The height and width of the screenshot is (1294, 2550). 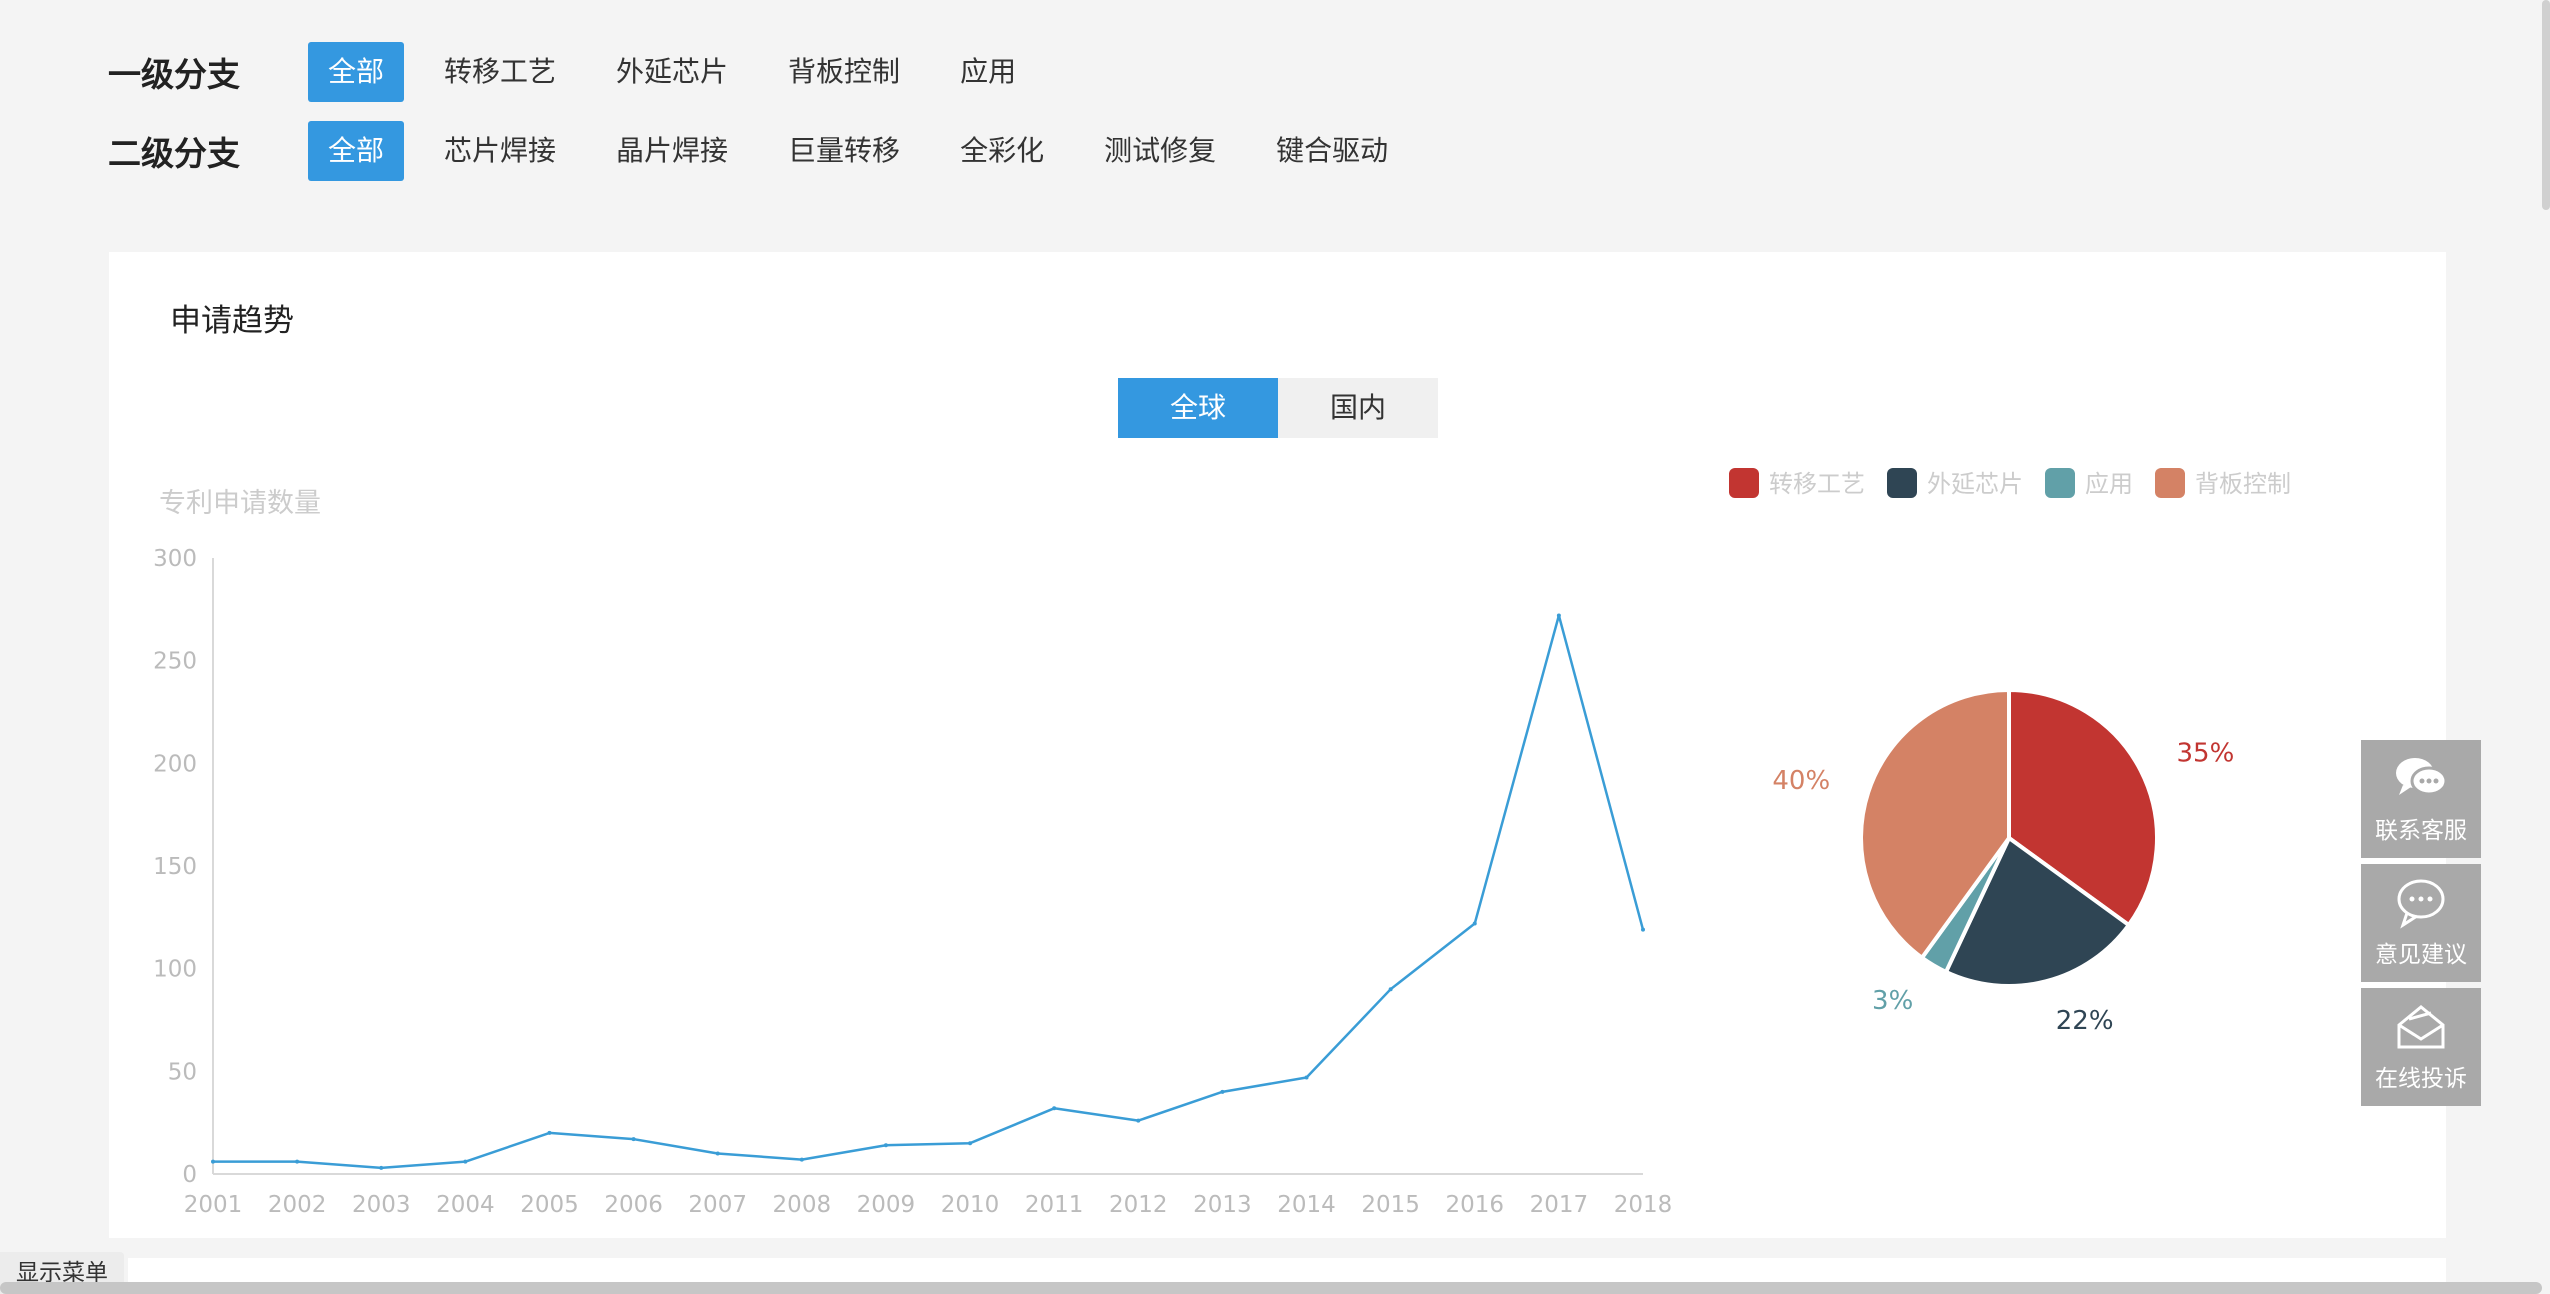 What do you see at coordinates (582, 72) in the screenshot?
I see `filter-row-level1: 一级分支 全部 转移工艺 外延芯片 背板控制 应用` at bounding box center [582, 72].